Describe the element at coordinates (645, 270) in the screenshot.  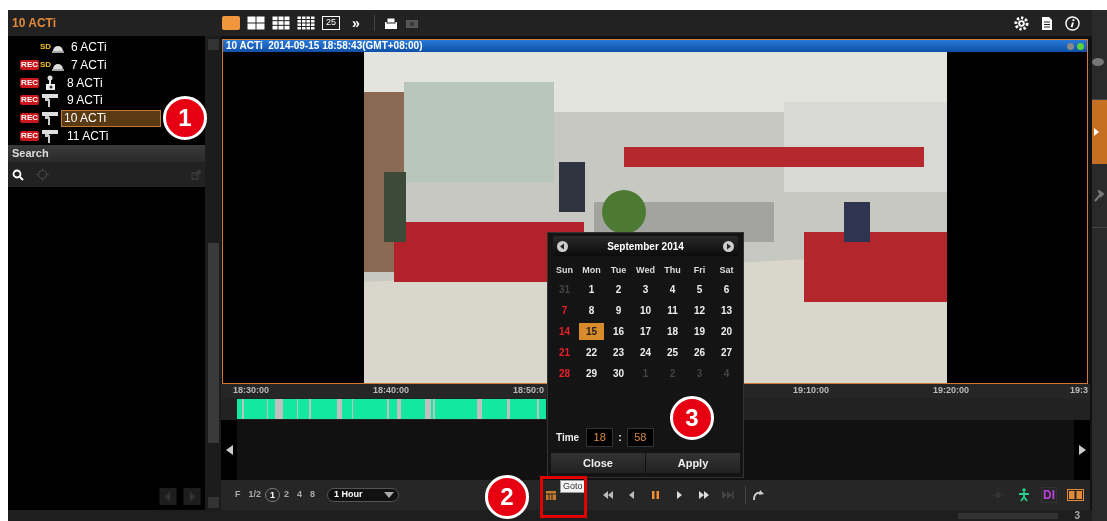
I see `weekday-label: Wed` at that location.